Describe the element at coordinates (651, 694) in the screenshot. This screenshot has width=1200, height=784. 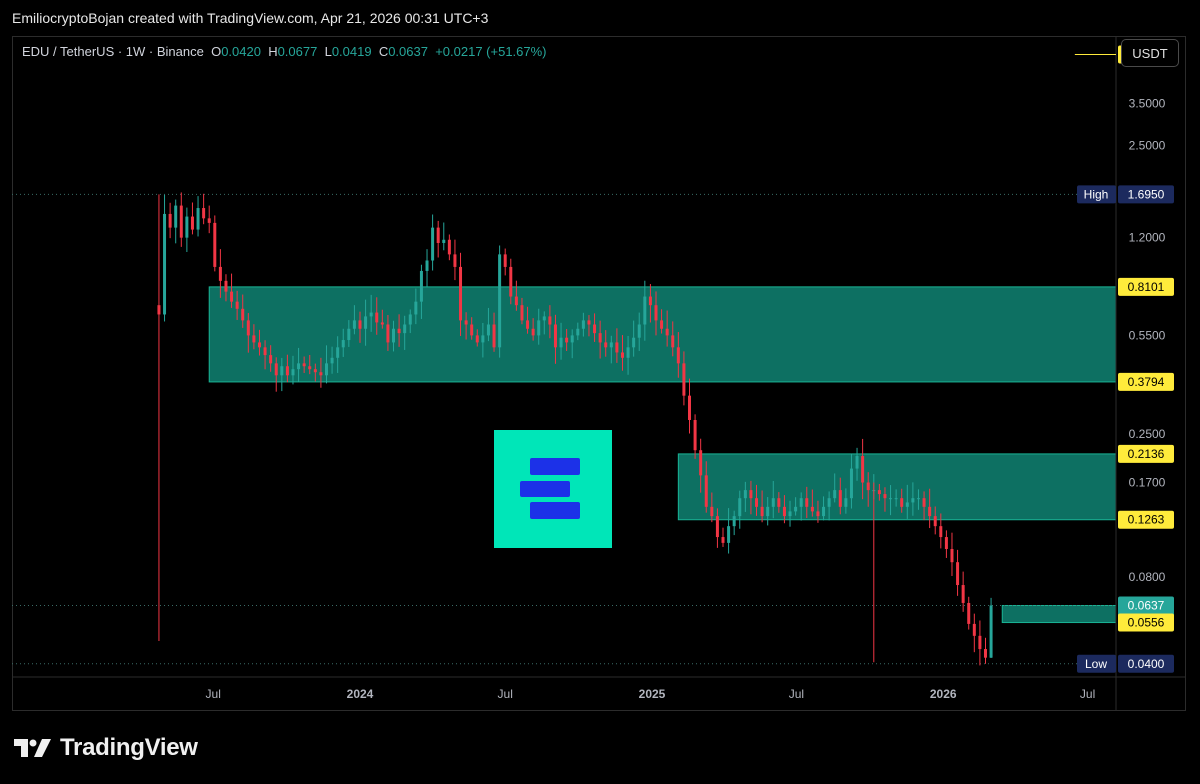
I see `time-axis: Jul 2024 Jul 2025 Jul 2026 Jul` at that location.